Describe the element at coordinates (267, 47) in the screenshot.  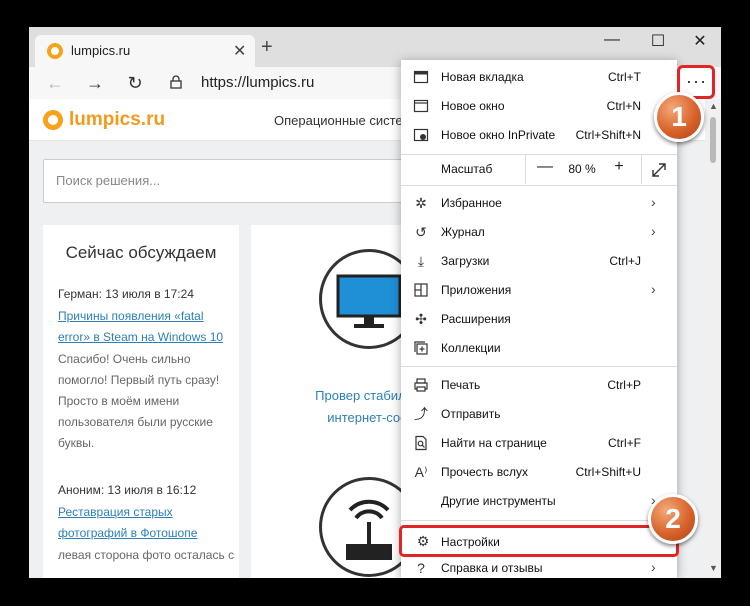
I see `new-tab-icon: +` at that location.